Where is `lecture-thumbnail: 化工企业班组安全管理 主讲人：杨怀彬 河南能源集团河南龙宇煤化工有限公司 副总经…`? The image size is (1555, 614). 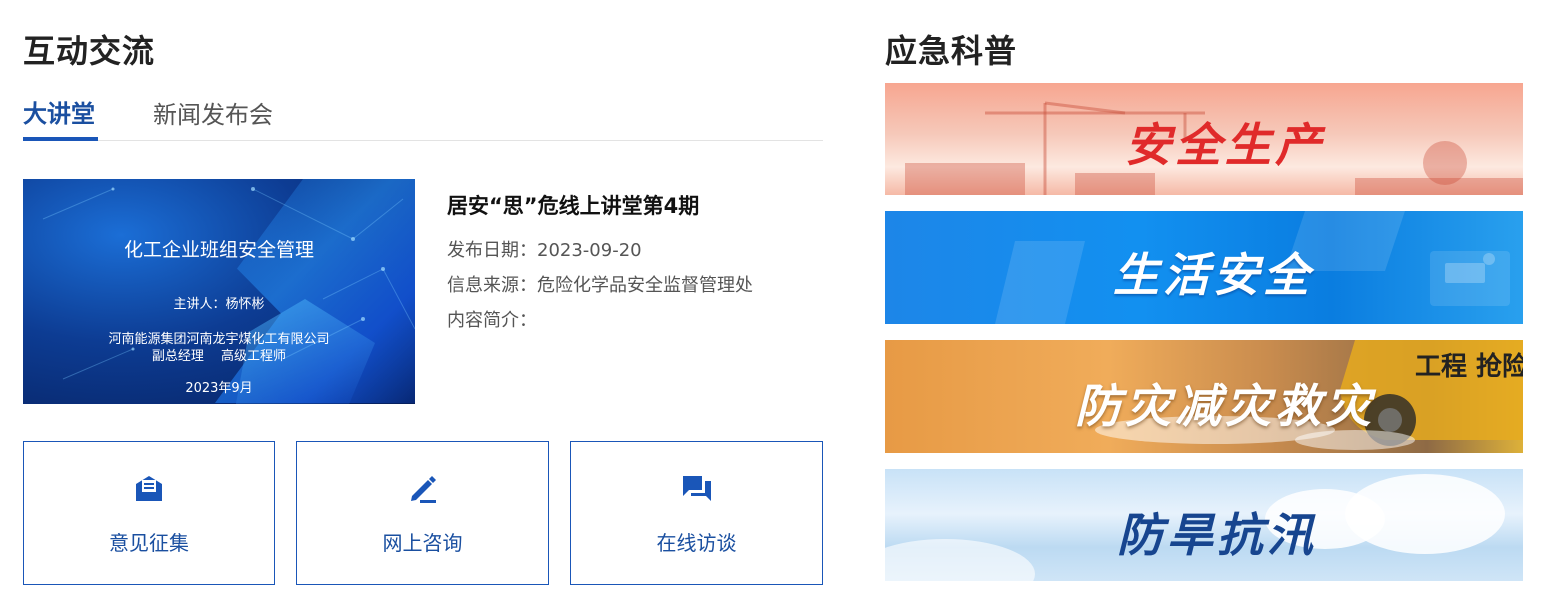 lecture-thumbnail: 化工企业班组安全管理 主讲人：杨怀彬 河南能源集团河南龙宇煤化工有限公司 副总经… is located at coordinates (219, 291).